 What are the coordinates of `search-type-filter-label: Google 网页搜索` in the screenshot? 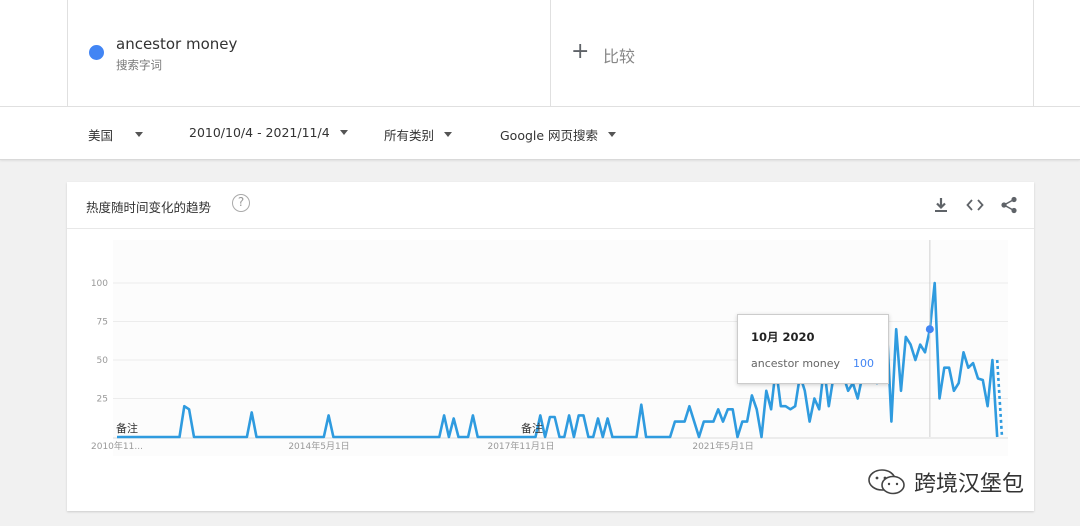 It's located at (549, 135).